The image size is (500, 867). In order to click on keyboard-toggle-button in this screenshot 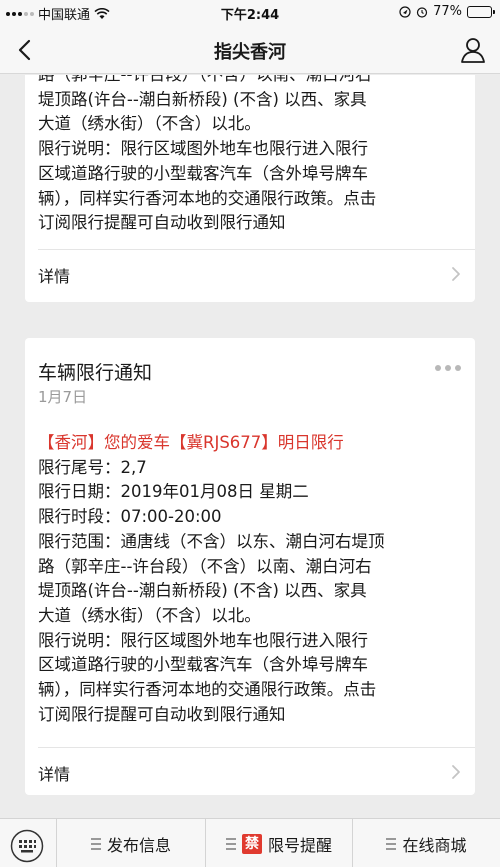, I will do `click(27, 846)`.